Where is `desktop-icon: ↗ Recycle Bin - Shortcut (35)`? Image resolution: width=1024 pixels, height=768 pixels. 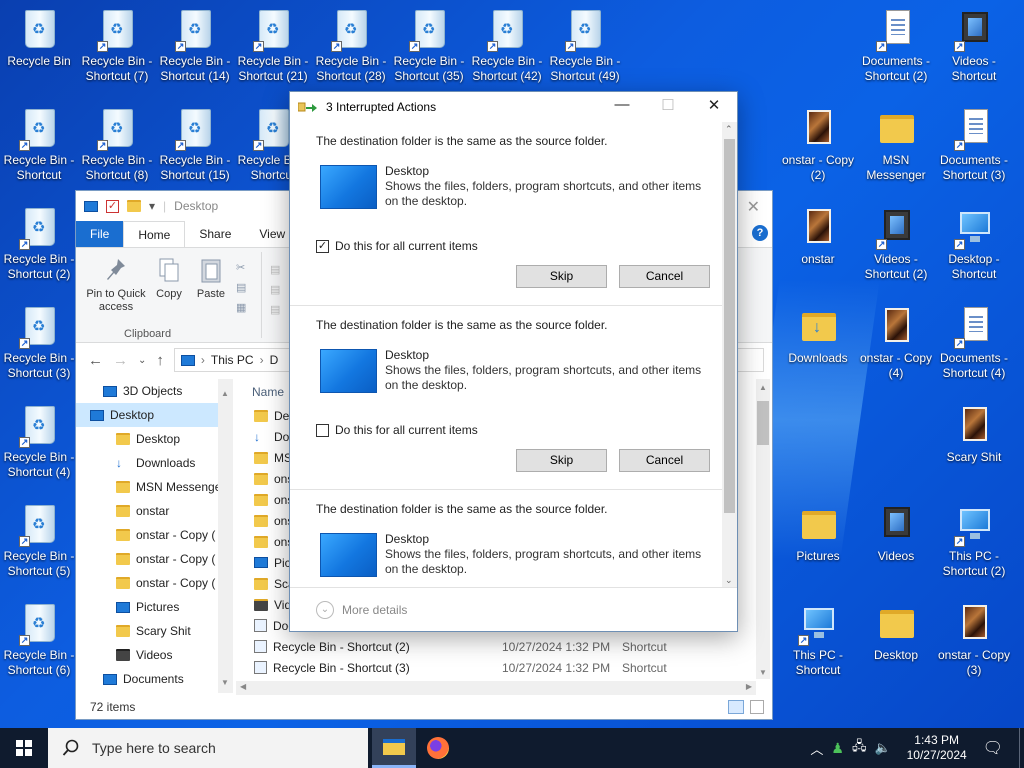 desktop-icon: ↗ Recycle Bin - Shortcut (35) is located at coordinates (429, 46).